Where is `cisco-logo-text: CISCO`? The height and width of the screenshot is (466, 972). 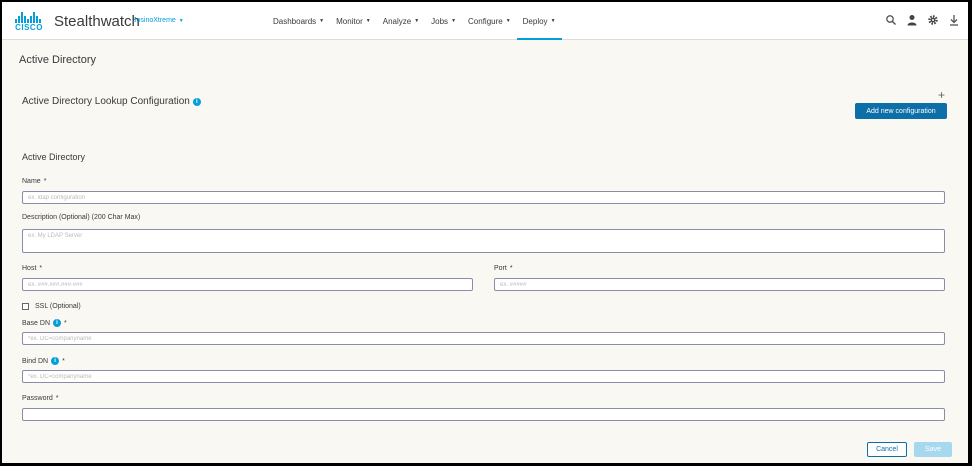 cisco-logo-text: CISCO is located at coordinates (29, 27).